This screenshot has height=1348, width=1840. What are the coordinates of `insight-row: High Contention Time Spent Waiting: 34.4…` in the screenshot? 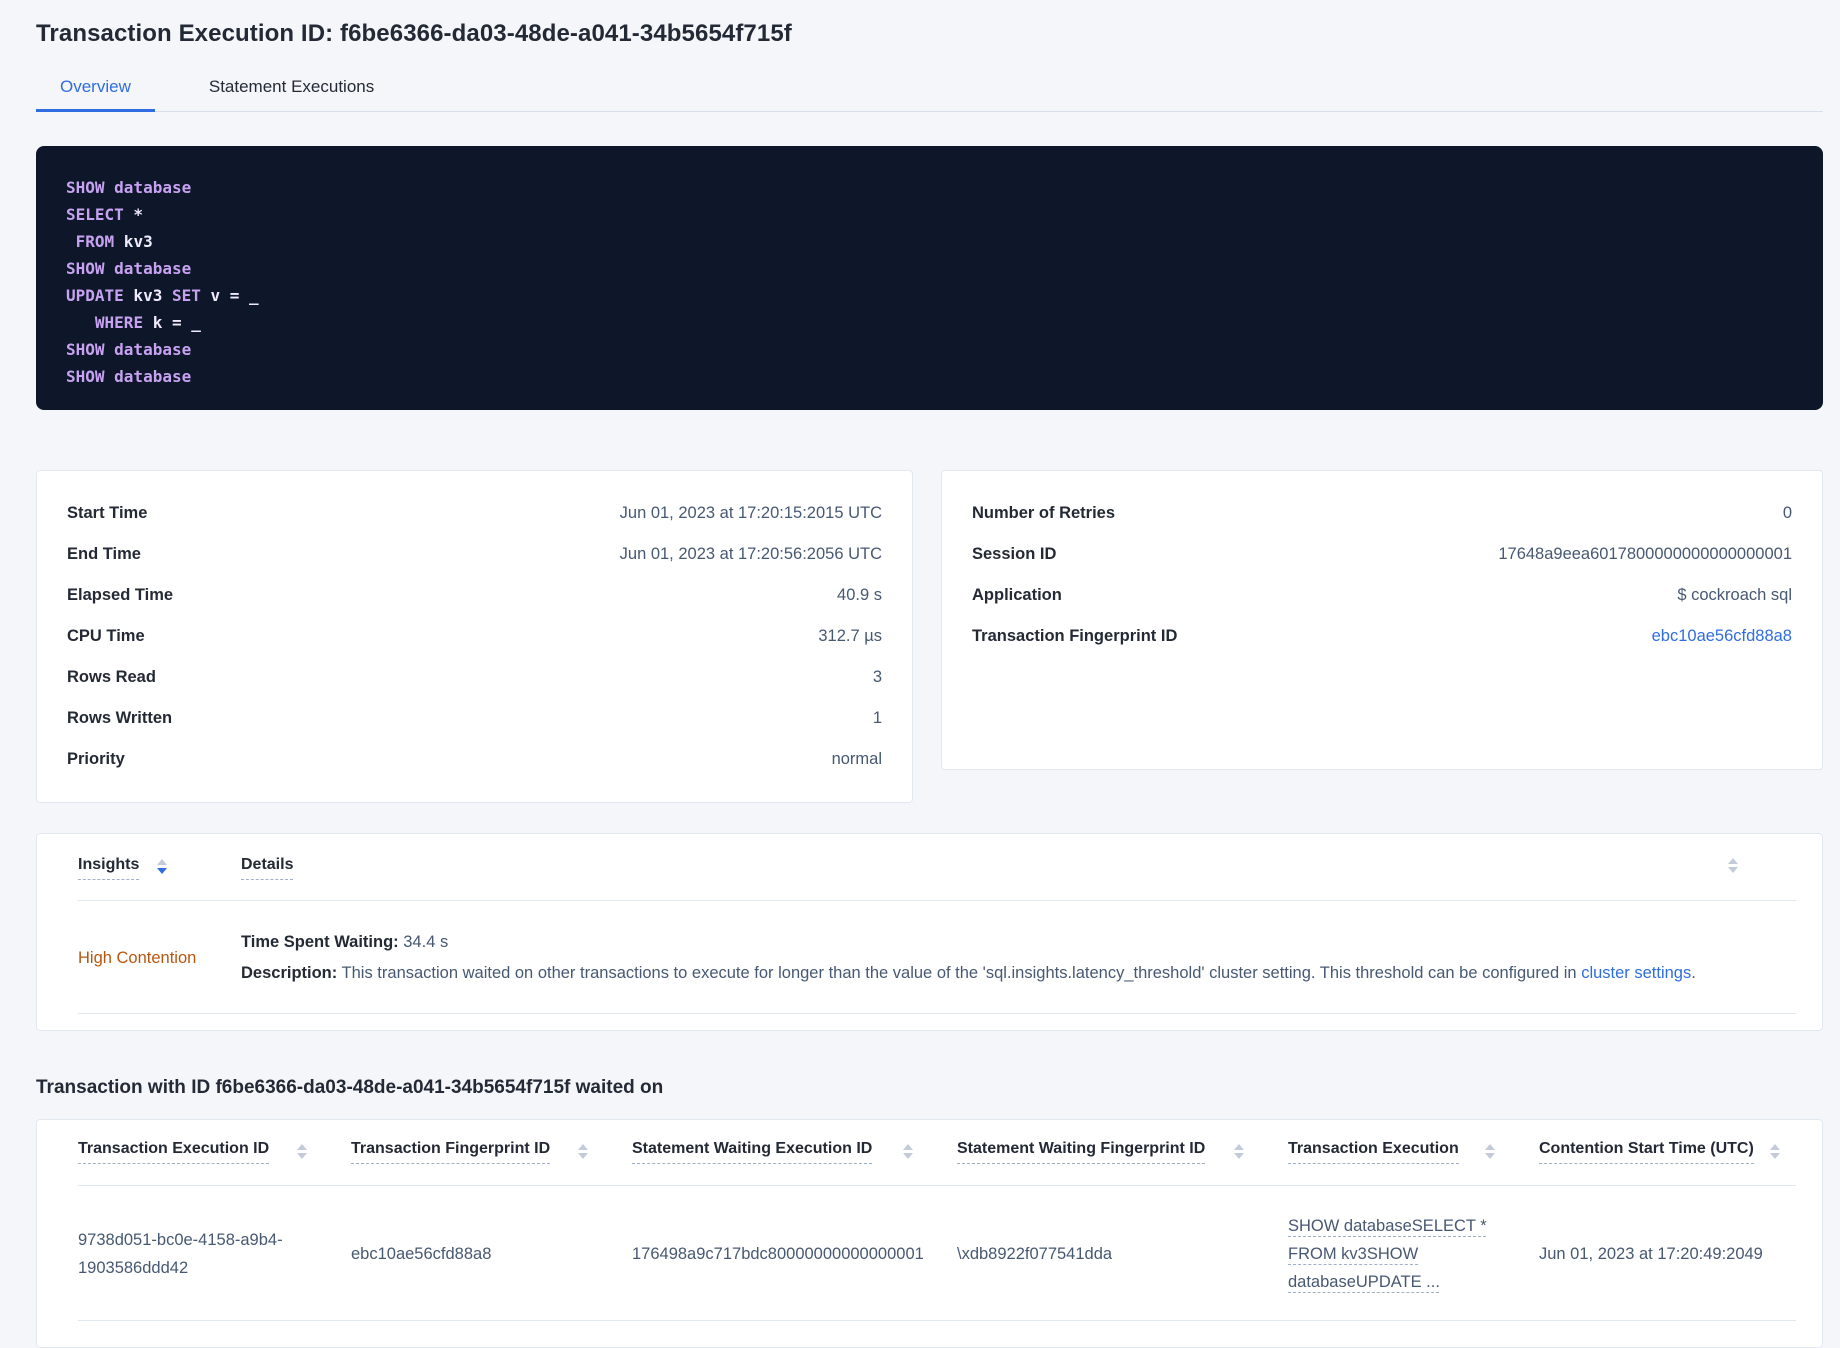 It's located at (937, 957).